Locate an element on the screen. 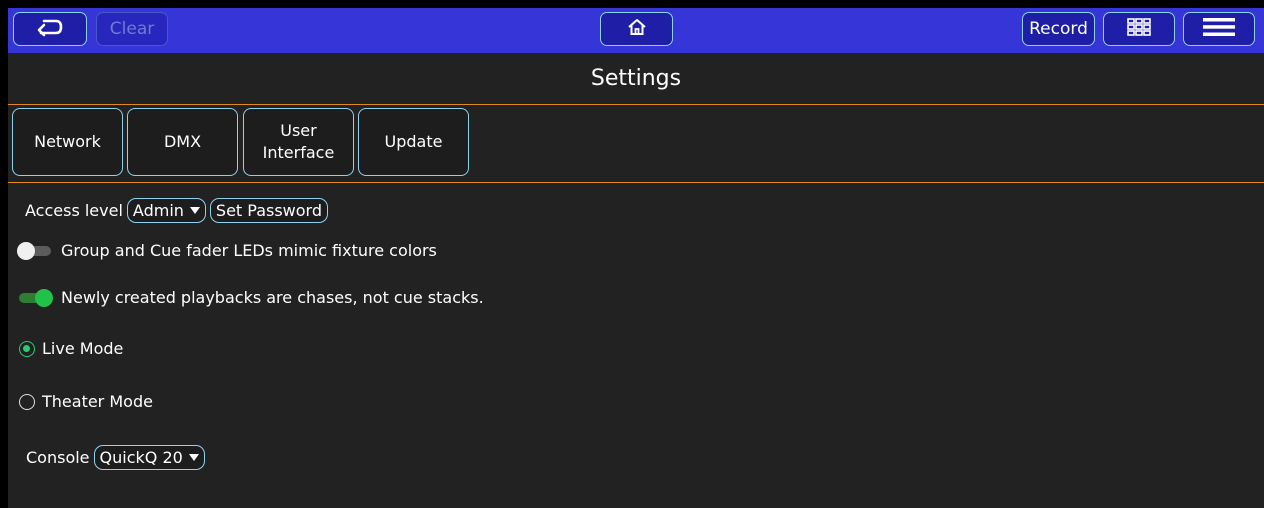 This screenshot has width=1264, height=508. clear-button-label: Clear is located at coordinates (132, 29).